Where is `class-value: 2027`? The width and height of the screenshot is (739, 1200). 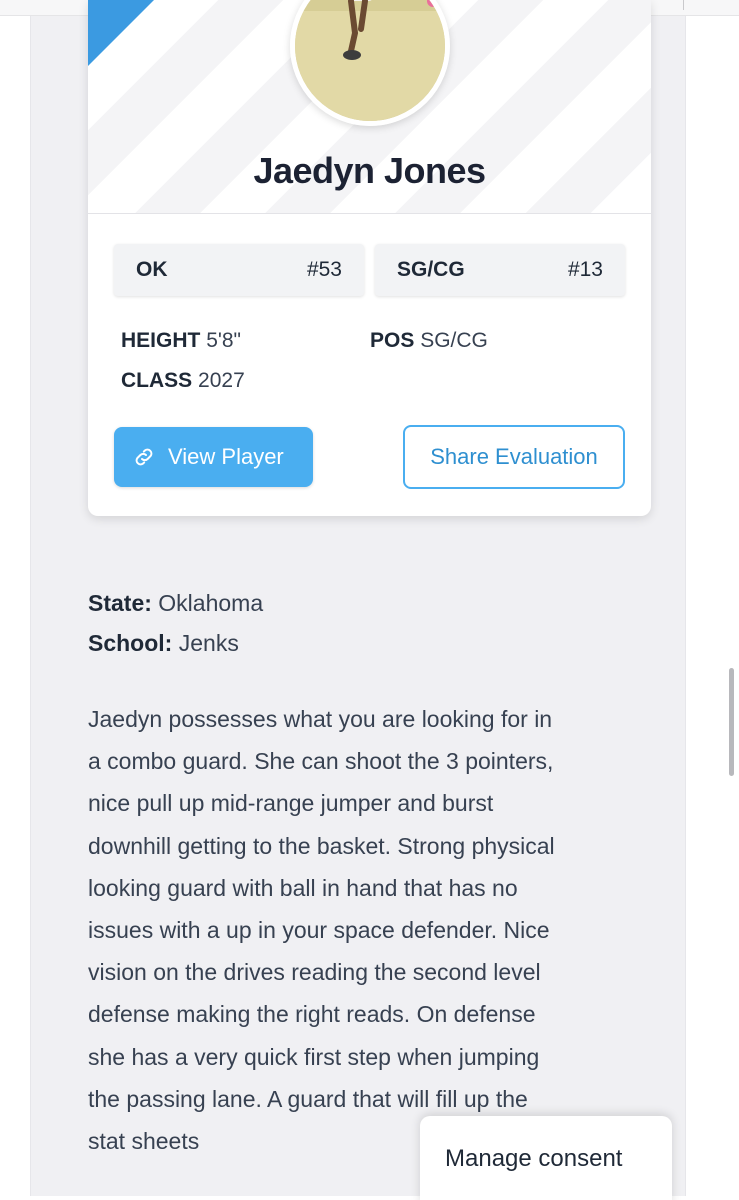
class-value: 2027 is located at coordinates (221, 380).